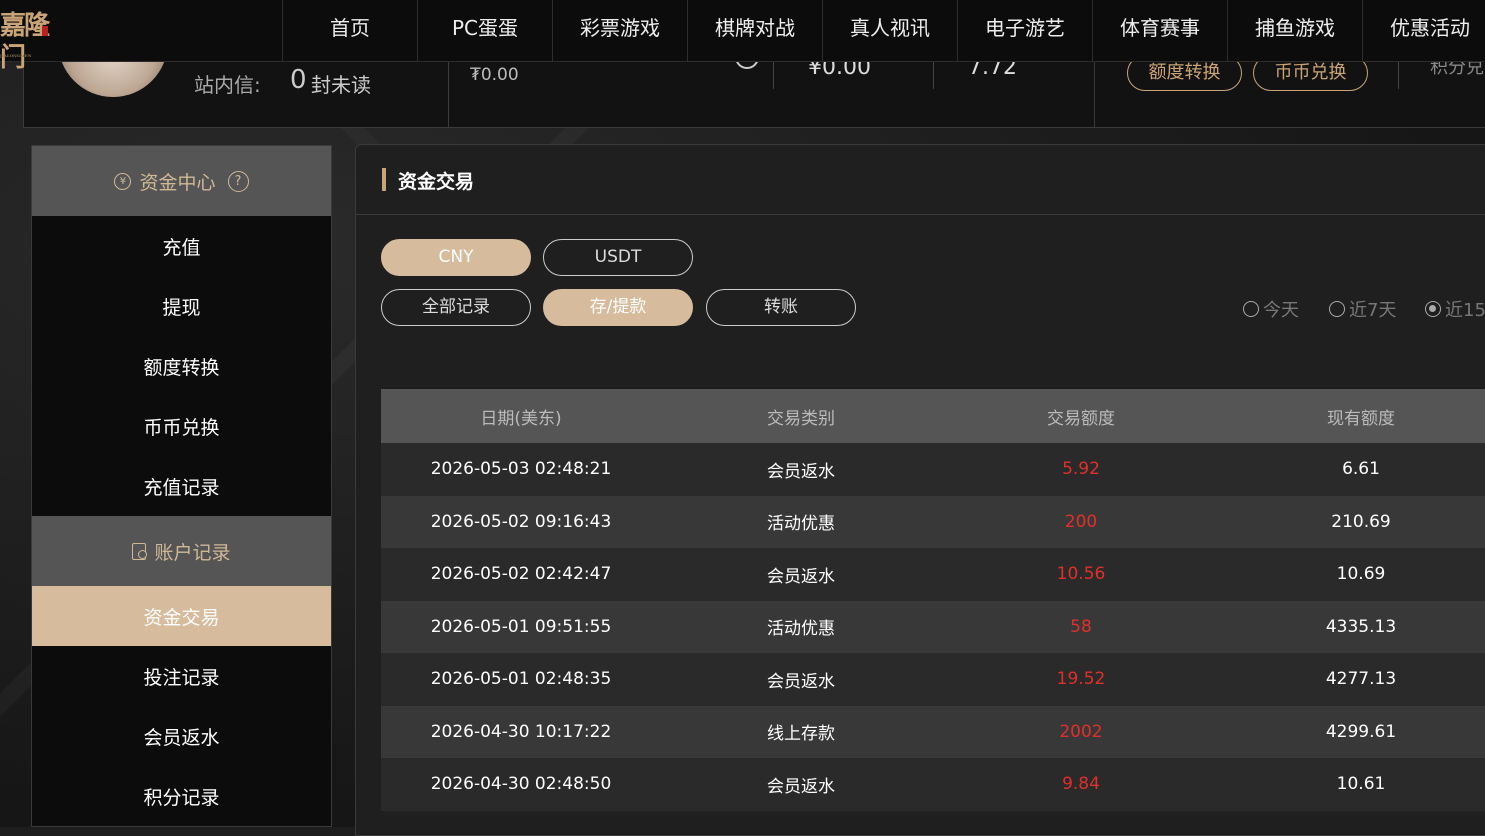 Image resolution: width=1485 pixels, height=836 pixels. Describe the element at coordinates (177, 182) in the screenshot. I see `sidebar-section-title: 资金中心` at that location.